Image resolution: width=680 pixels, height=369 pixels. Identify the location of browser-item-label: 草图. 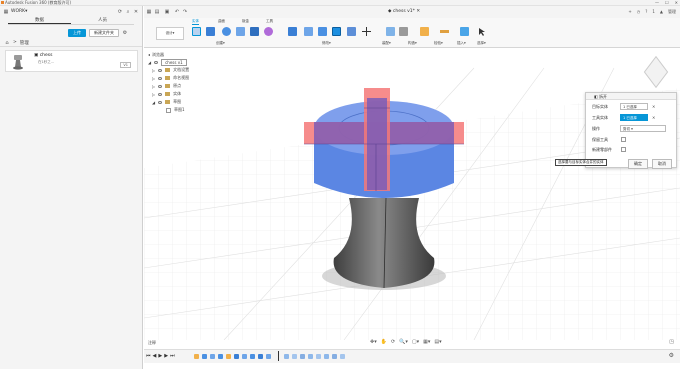
(177, 102).